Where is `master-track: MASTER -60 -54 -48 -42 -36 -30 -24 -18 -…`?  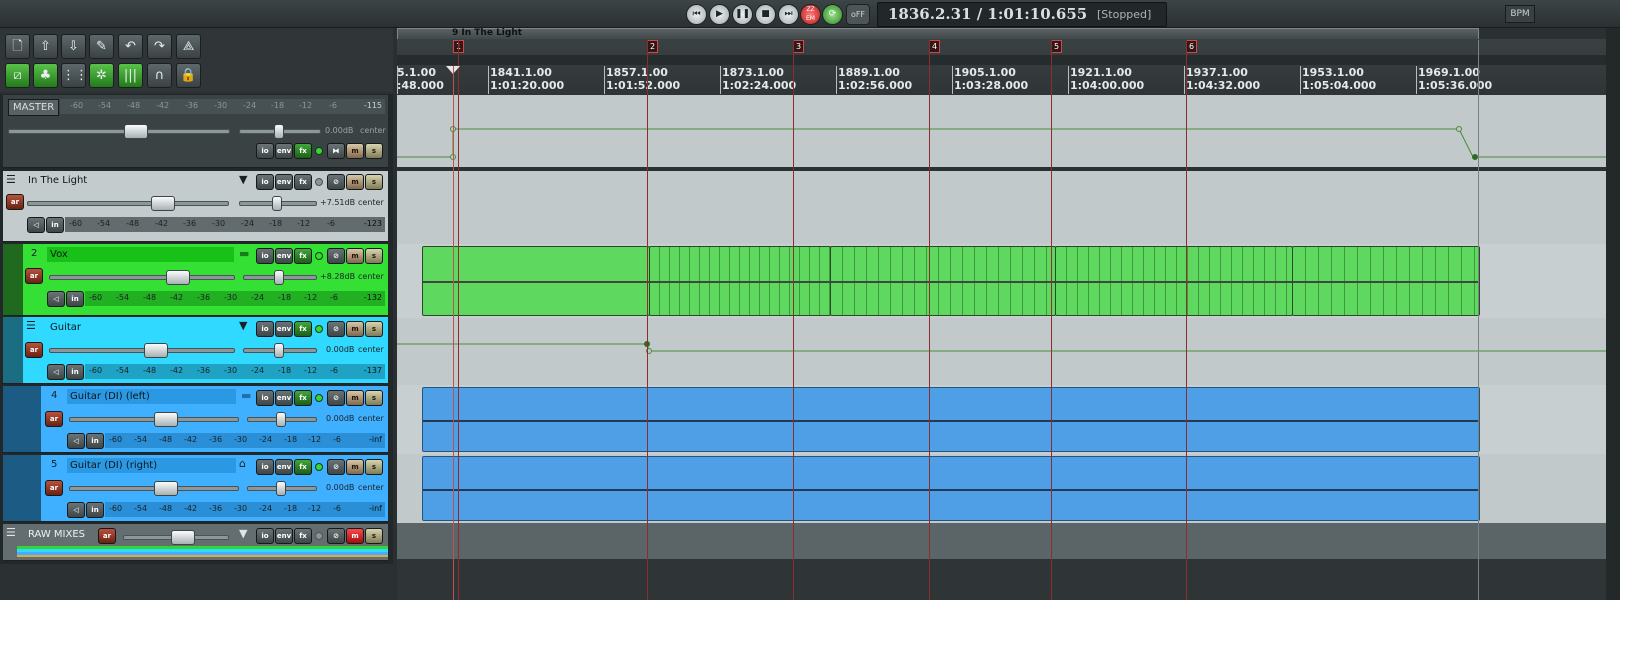
master-track: MASTER -60 -54 -48 -42 -36 -30 -24 -18 -… is located at coordinates (195, 131).